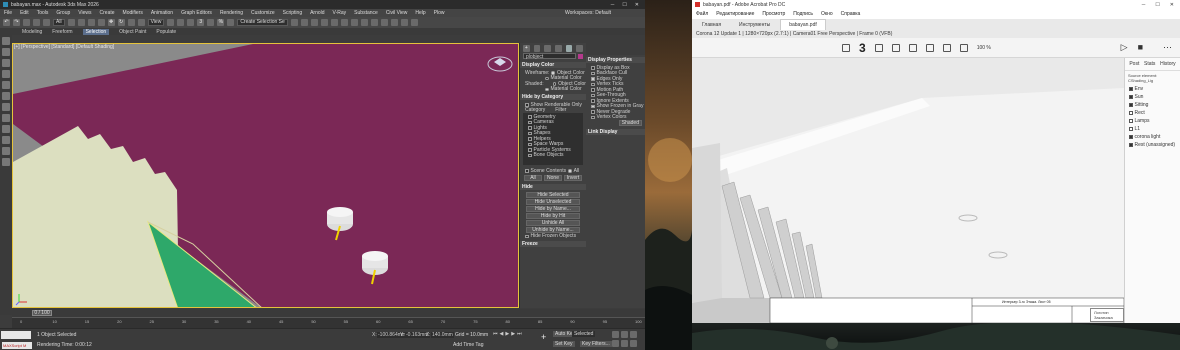 This screenshot has height=350, width=1180. I want to click on display-color-rollout: Display Color, so click(553, 65).